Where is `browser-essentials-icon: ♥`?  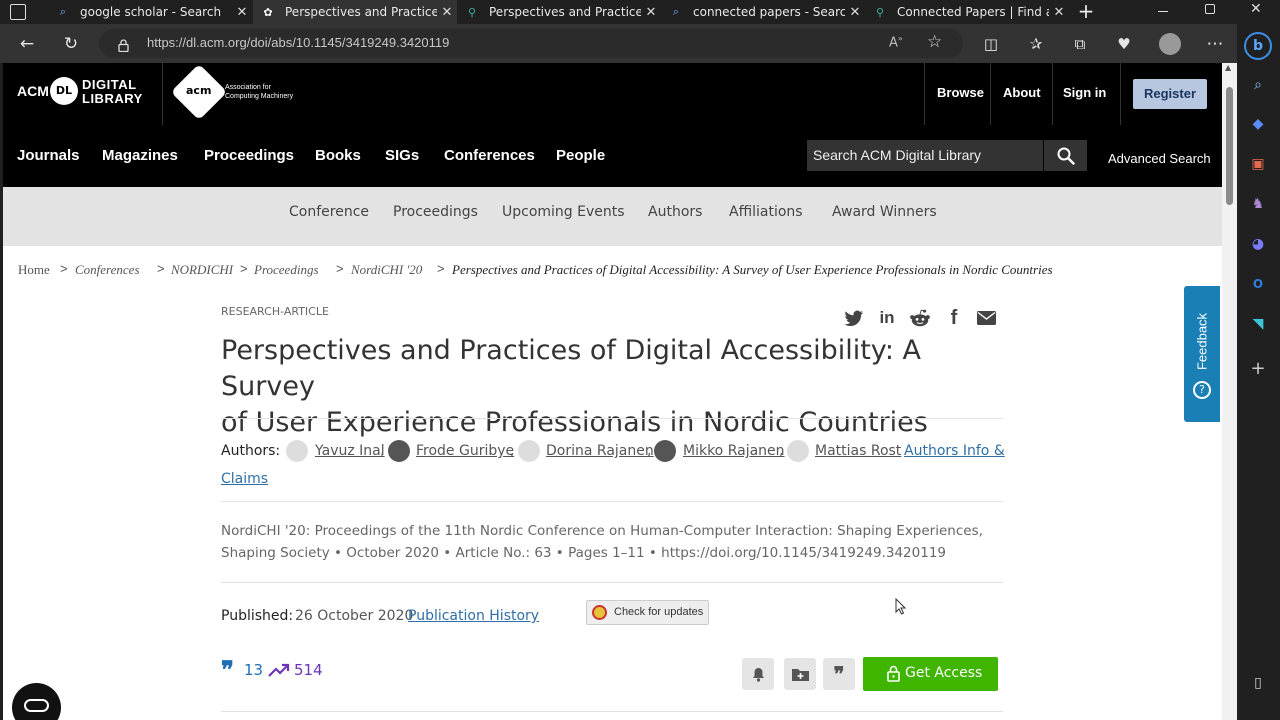 browser-essentials-icon: ♥ is located at coordinates (1124, 43).